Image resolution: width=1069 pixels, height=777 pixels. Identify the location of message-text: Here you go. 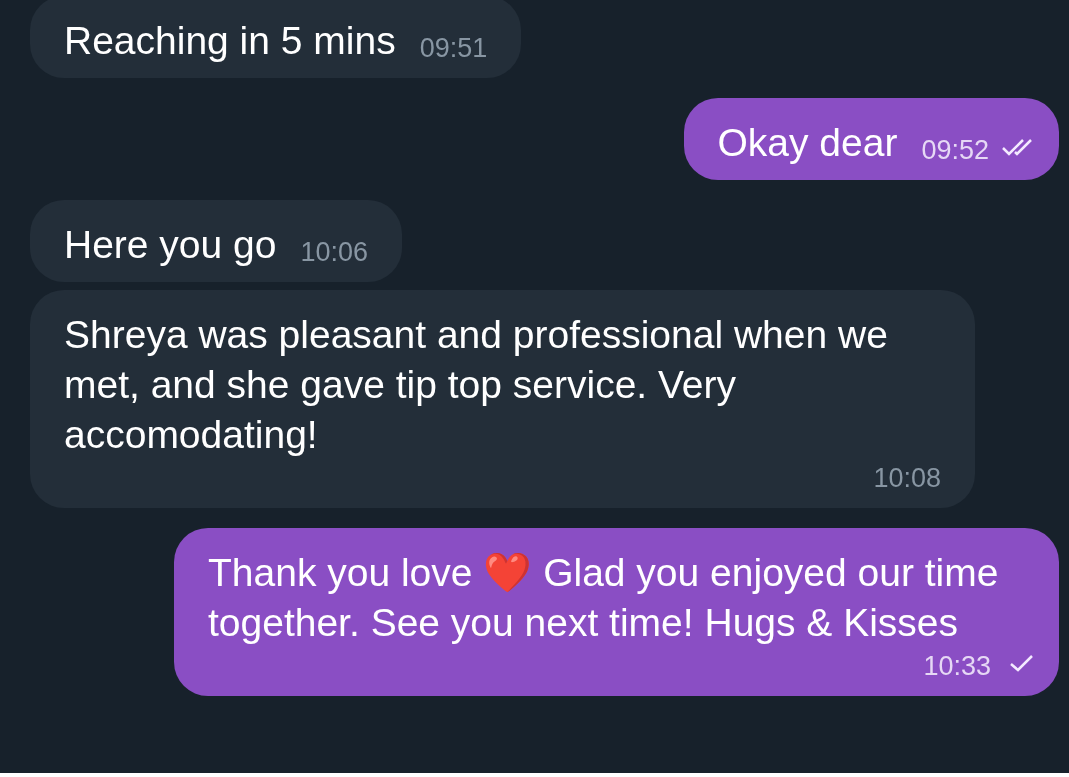
(170, 245).